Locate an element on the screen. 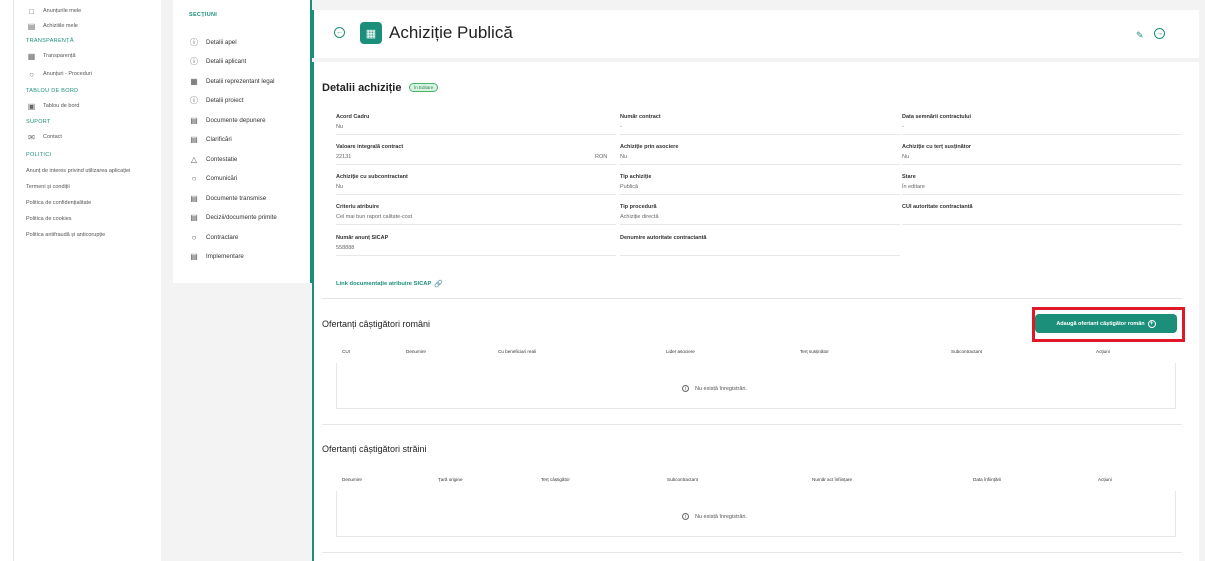 This screenshot has height=561, width=1205. section-item-contractare: ○ Contractare is located at coordinates (214, 237).